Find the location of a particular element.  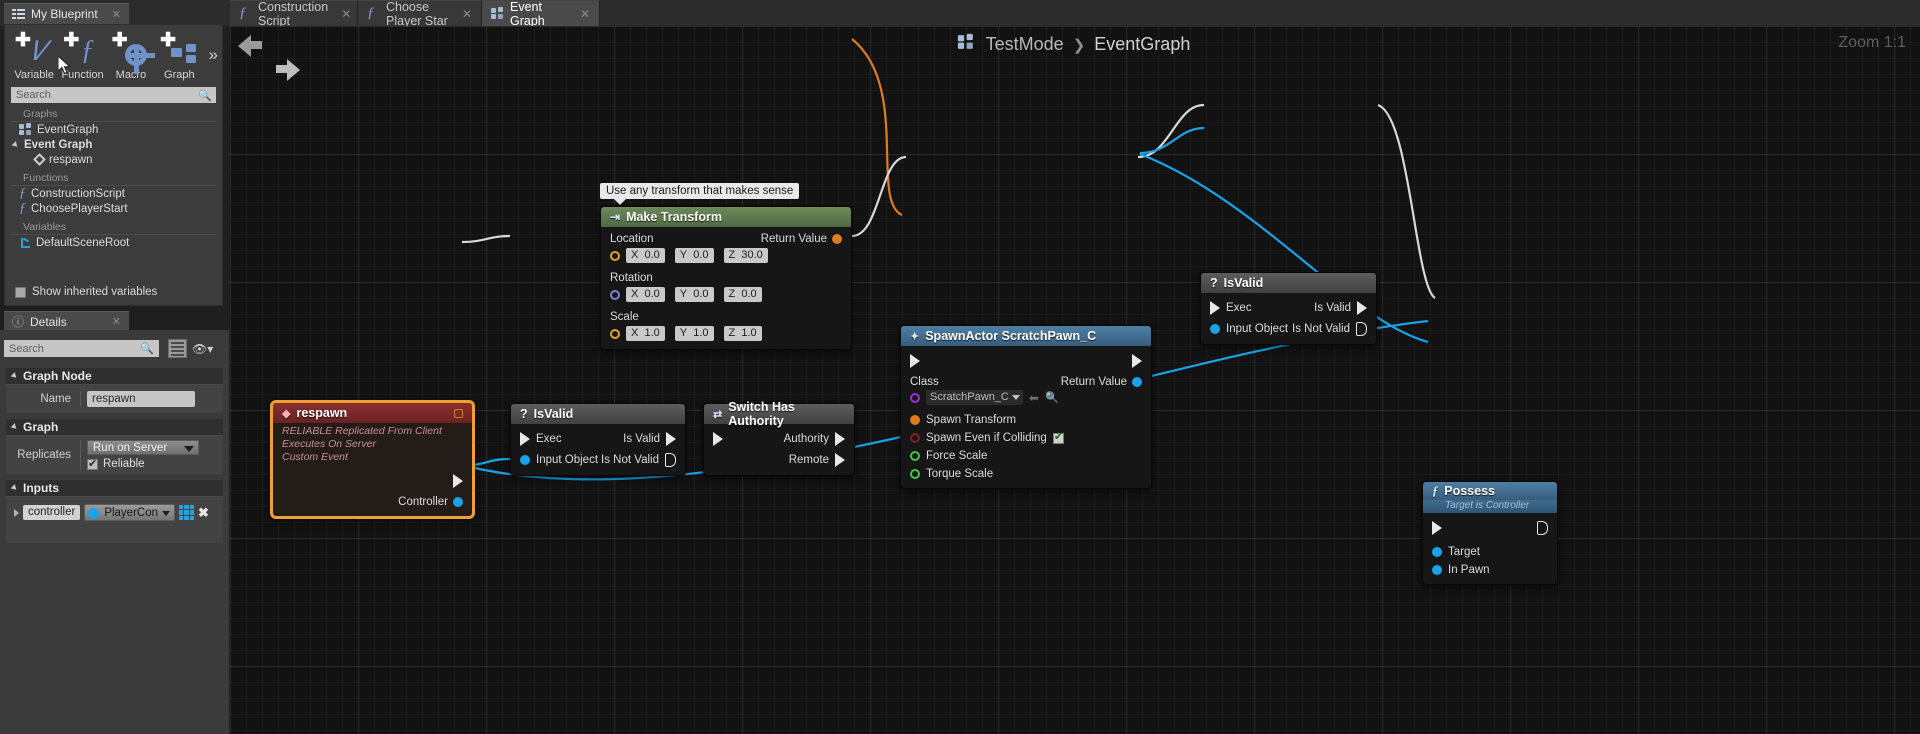

breadcrumb-leaf: EventGraph is located at coordinates (1142, 44).